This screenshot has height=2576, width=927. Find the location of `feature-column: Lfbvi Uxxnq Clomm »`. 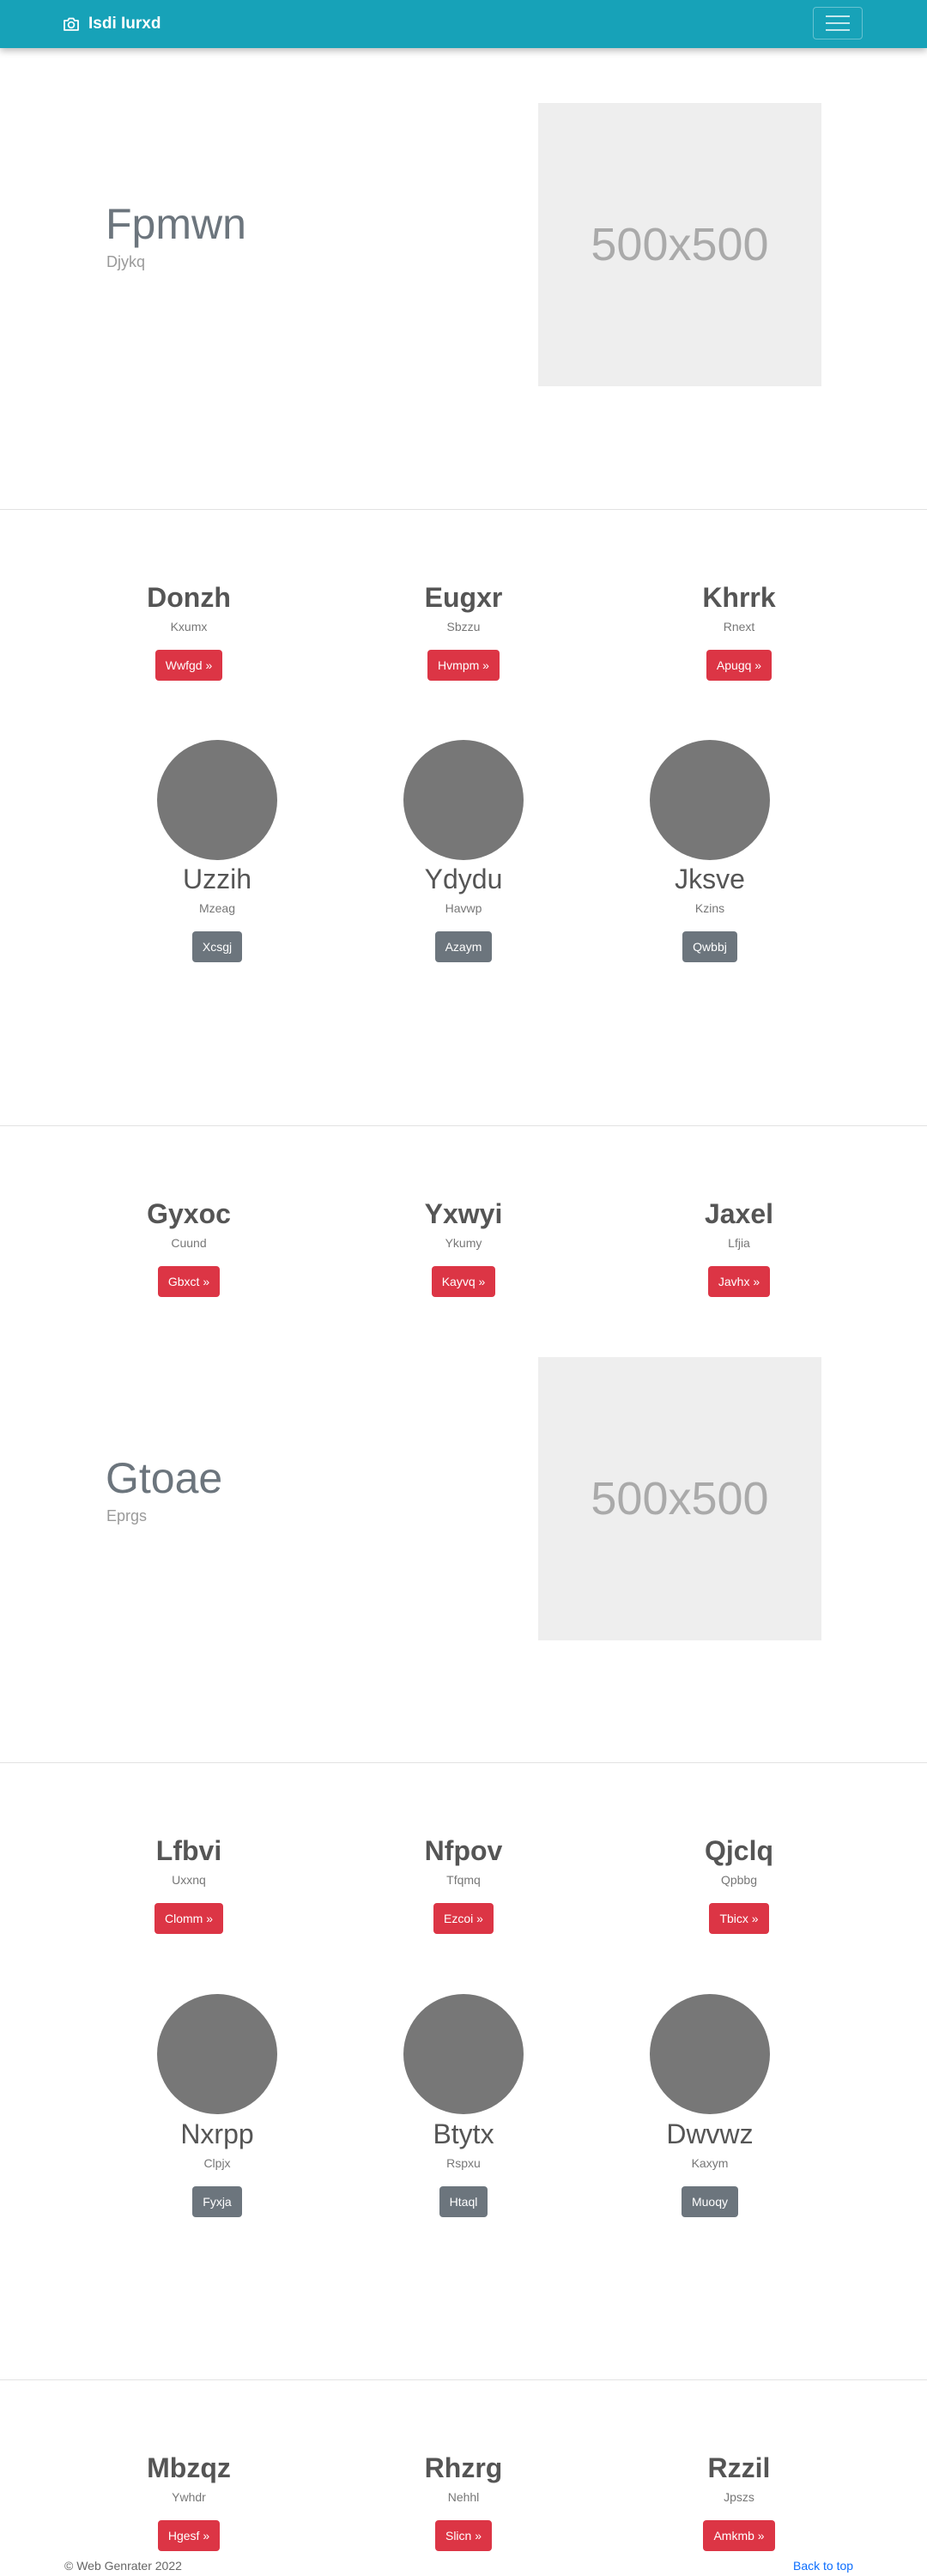

feature-column: Lfbvi Uxxnq Clomm » is located at coordinates (188, 1885).